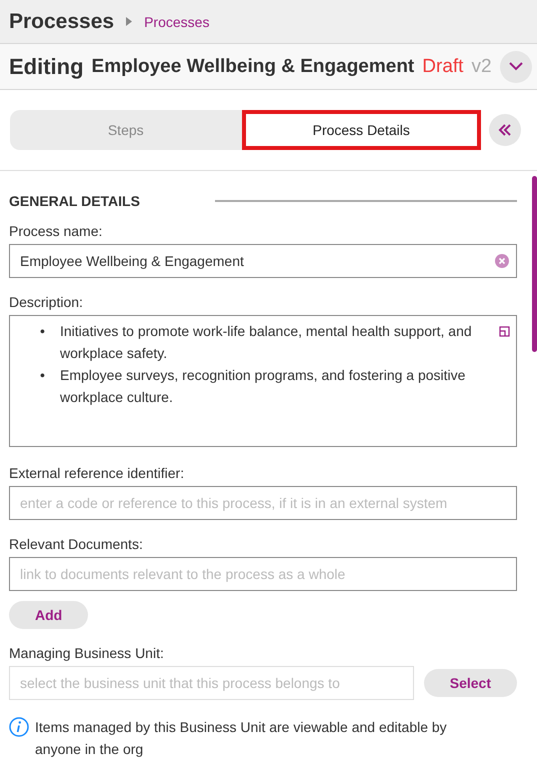 Image resolution: width=537 pixels, height=777 pixels. I want to click on page-title: Processes, so click(61, 22).